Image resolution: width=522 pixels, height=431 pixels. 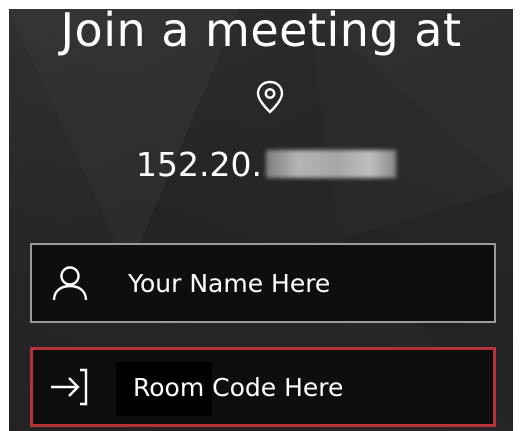 What do you see at coordinates (229, 283) in the screenshot?
I see `name-input-placeholder: Your Name Here` at bounding box center [229, 283].